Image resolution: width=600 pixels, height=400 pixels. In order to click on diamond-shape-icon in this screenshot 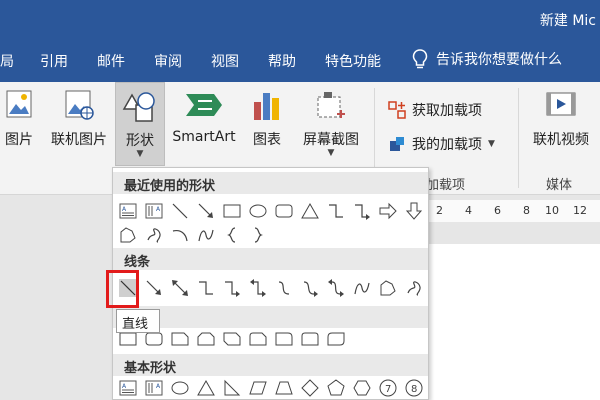, I will do `click(310, 388)`.